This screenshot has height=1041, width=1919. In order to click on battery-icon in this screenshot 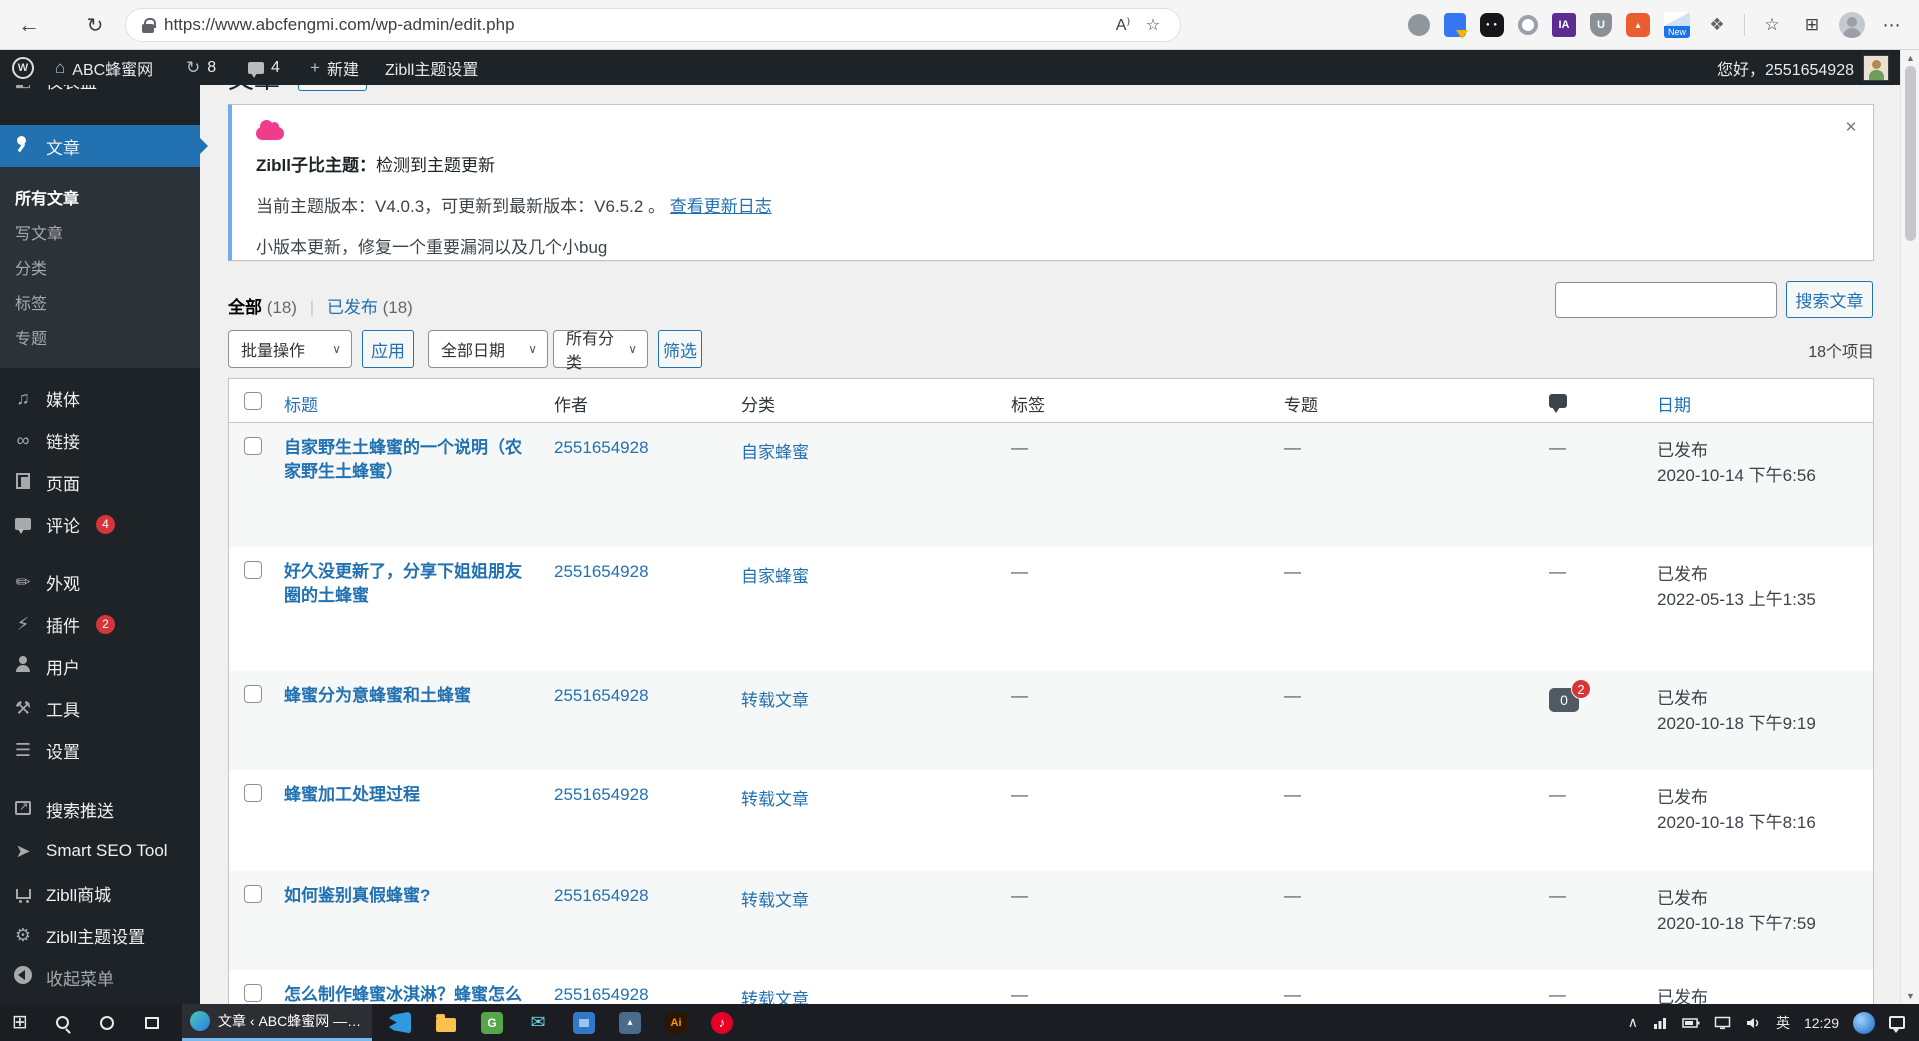, I will do `click(1691, 1022)`.